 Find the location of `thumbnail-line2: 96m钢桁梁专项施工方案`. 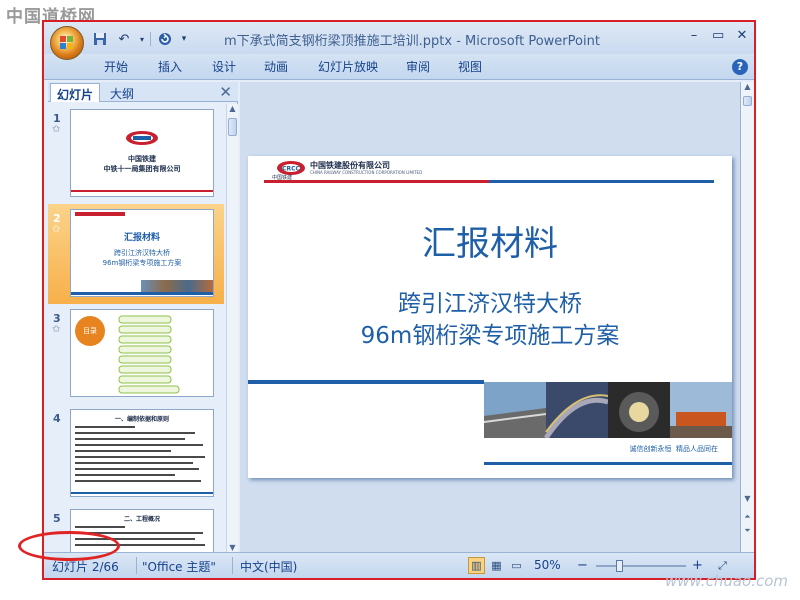

thumbnail-line2: 96m钢桁梁专项施工方案 is located at coordinates (142, 263).